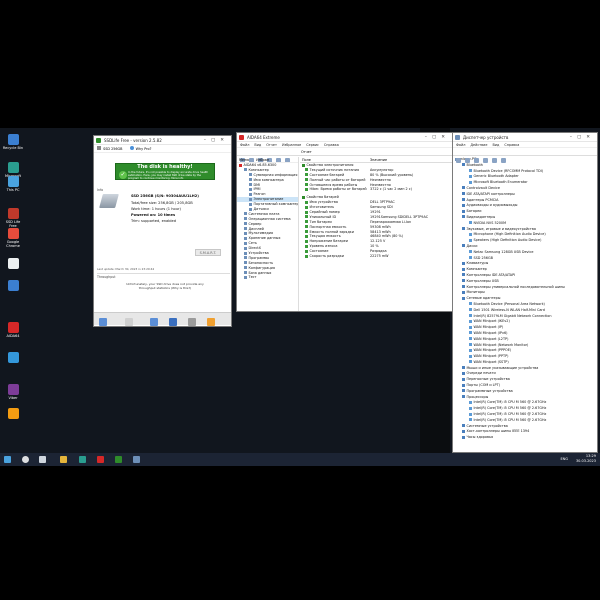 The width and height of the screenshot is (600, 600). What do you see at coordinates (262, 160) in the screenshot?
I see `tab-favorites: Избран` at bounding box center [262, 160].